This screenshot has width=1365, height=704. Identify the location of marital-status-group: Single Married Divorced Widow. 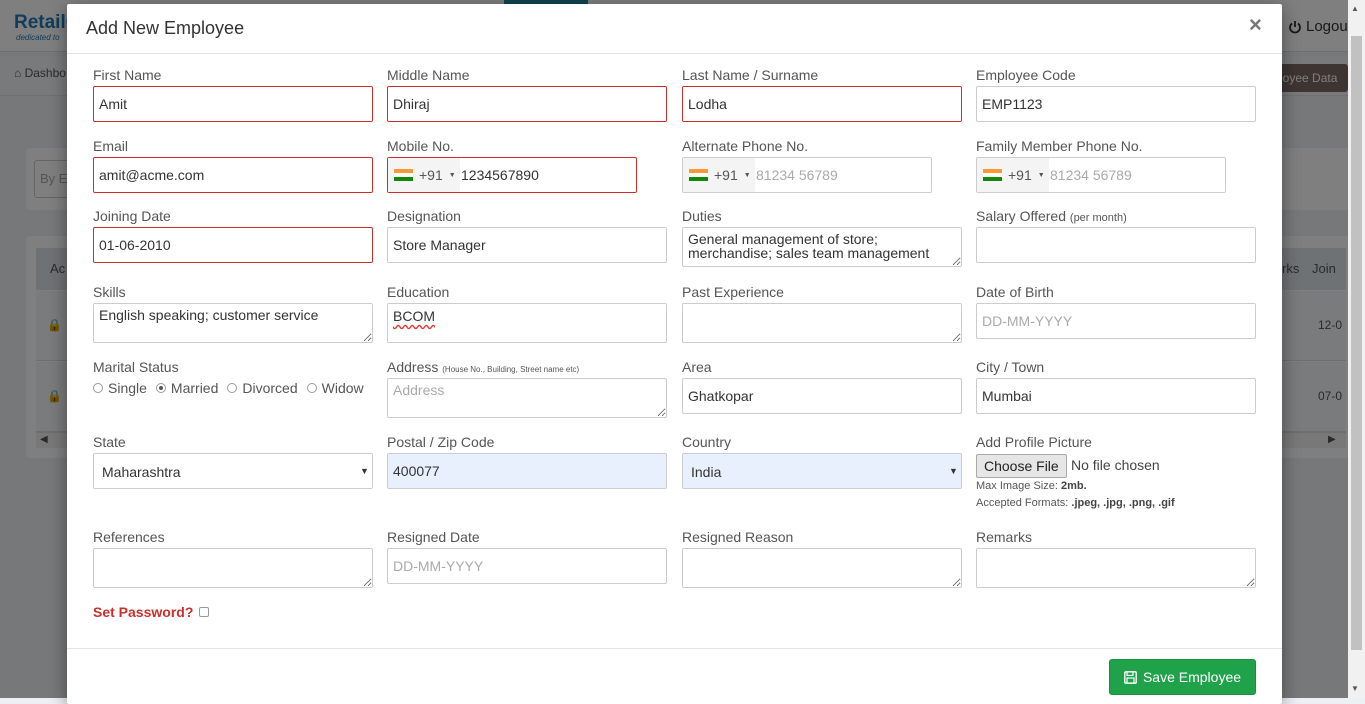
(233, 388).